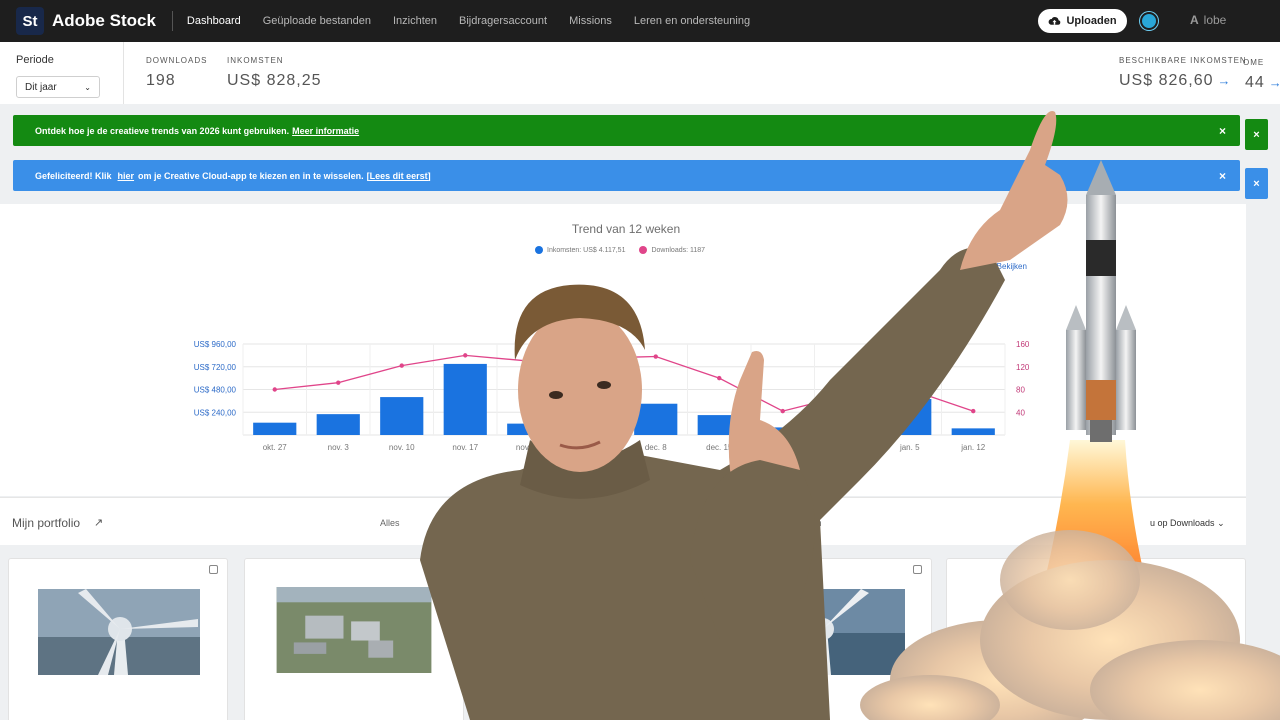 The height and width of the screenshot is (720, 1280). Describe the element at coordinates (255, 60) in the screenshot. I see `income-caption: INKOMSTEN` at that location.